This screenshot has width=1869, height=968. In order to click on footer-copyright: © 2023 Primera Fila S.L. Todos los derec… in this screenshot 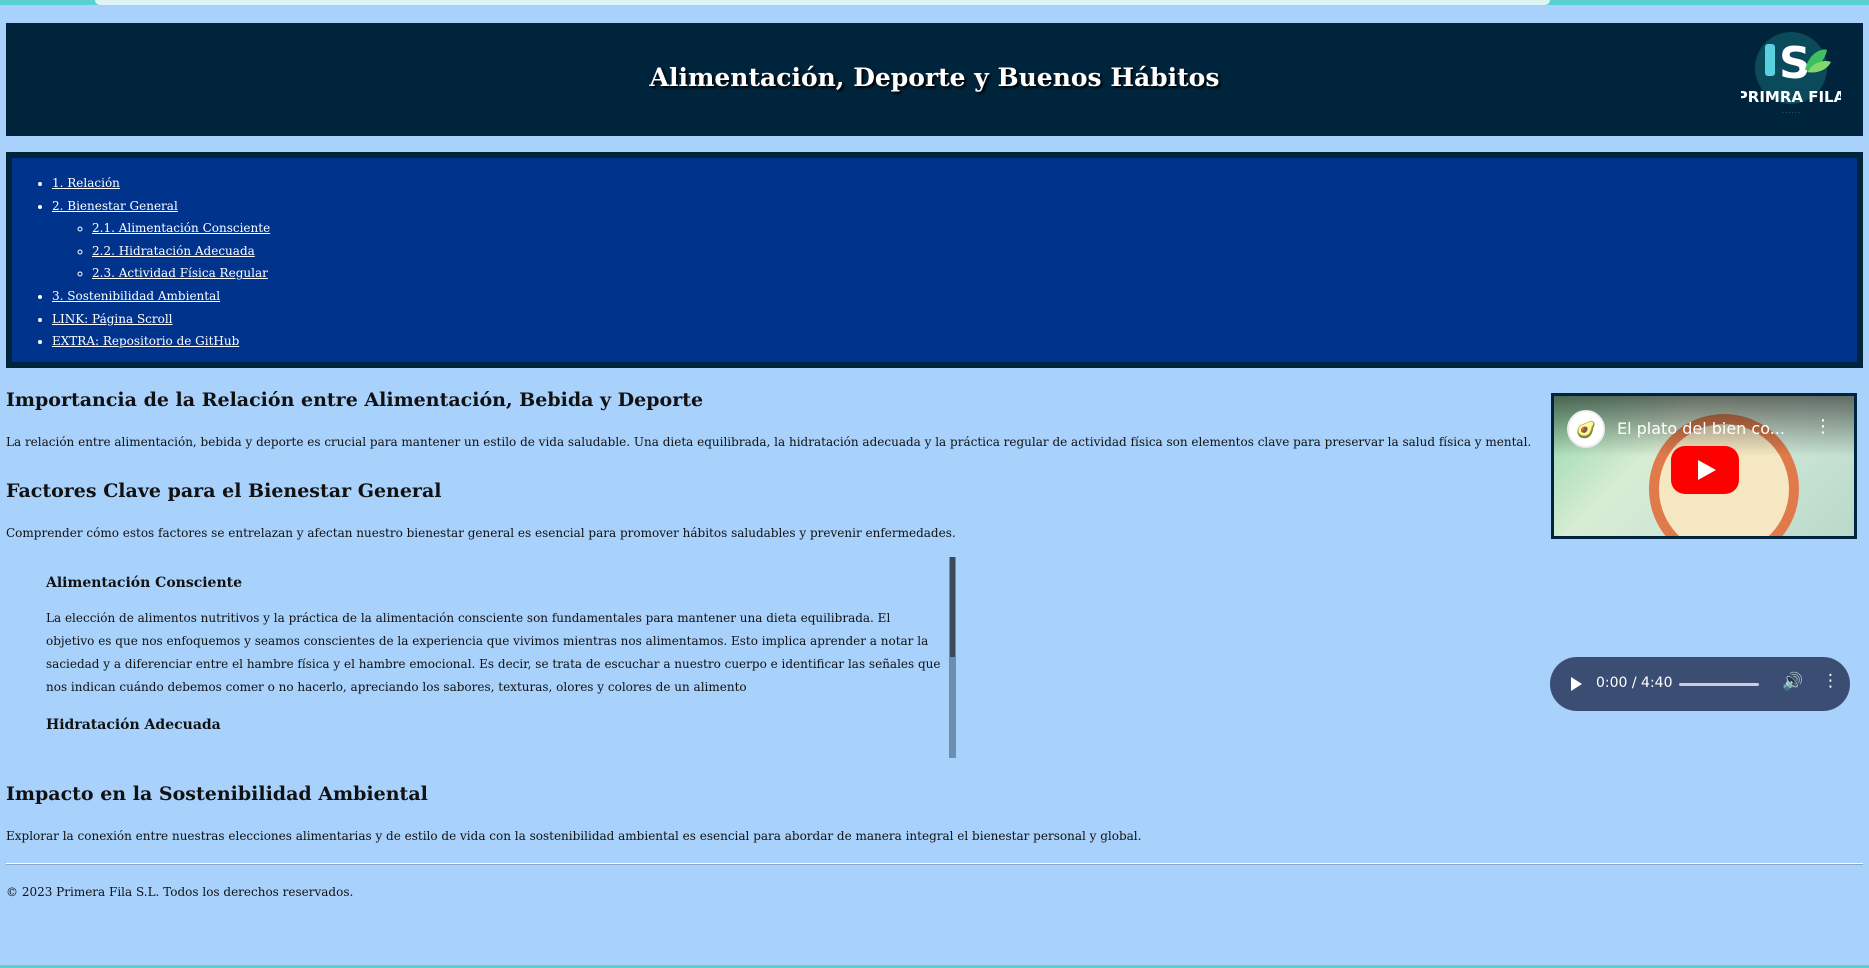, I will do `click(180, 892)`.